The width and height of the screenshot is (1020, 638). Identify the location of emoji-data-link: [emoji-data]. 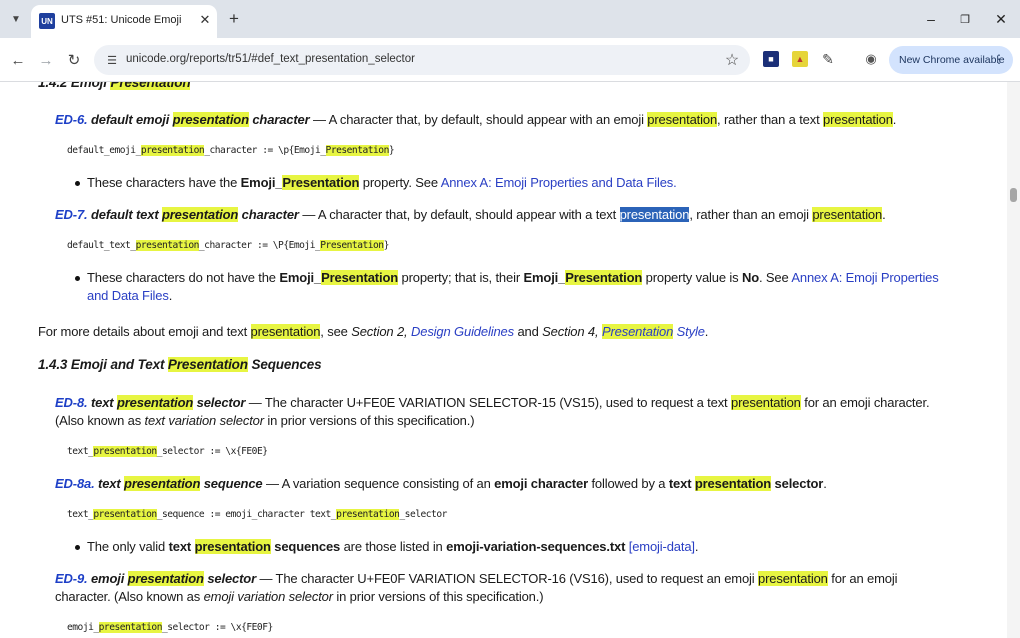
(662, 546).